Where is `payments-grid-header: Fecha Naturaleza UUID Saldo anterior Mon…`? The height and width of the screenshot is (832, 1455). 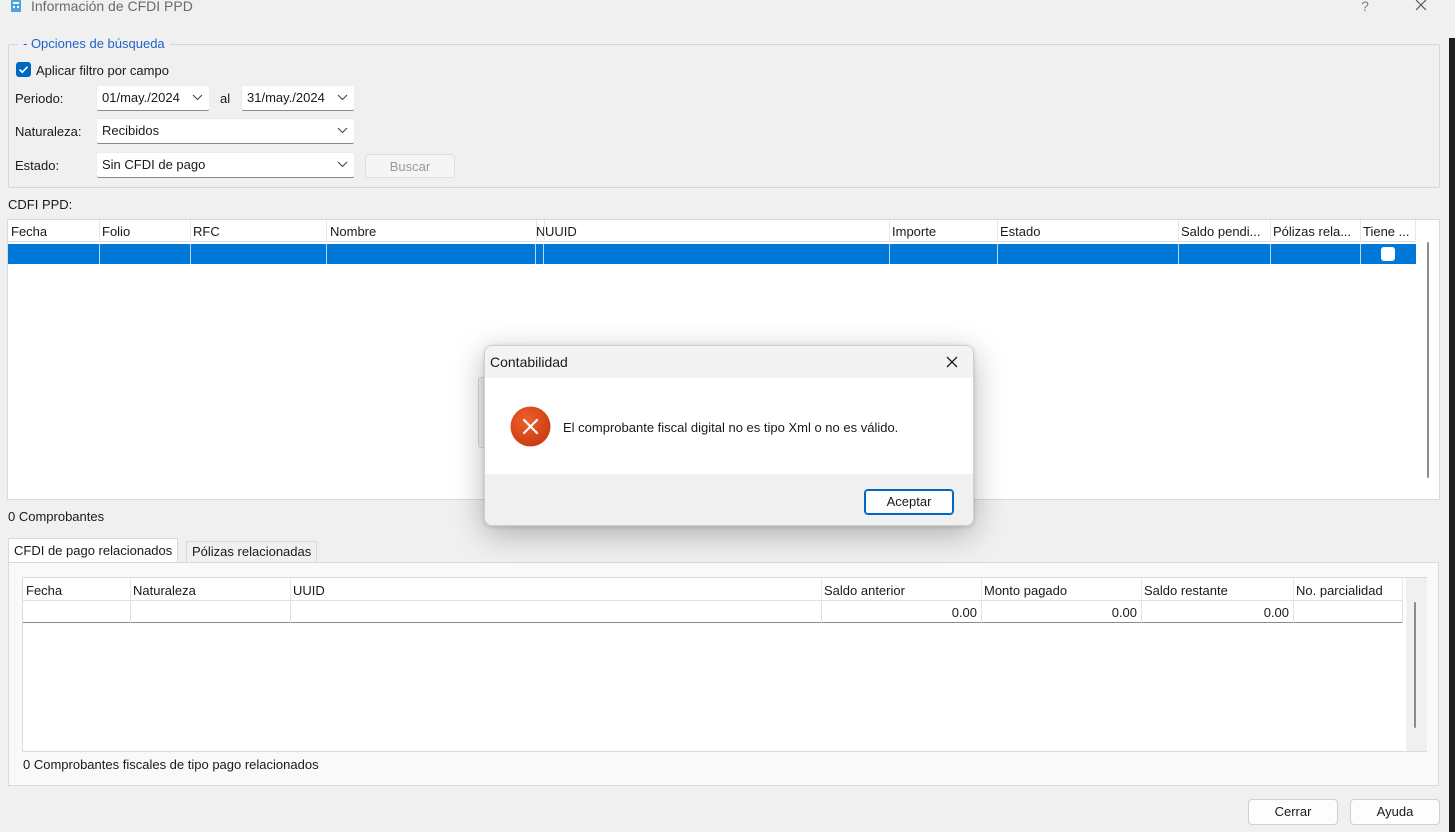 payments-grid-header: Fecha Naturaleza UUID Saldo anterior Mon… is located at coordinates (713, 589).